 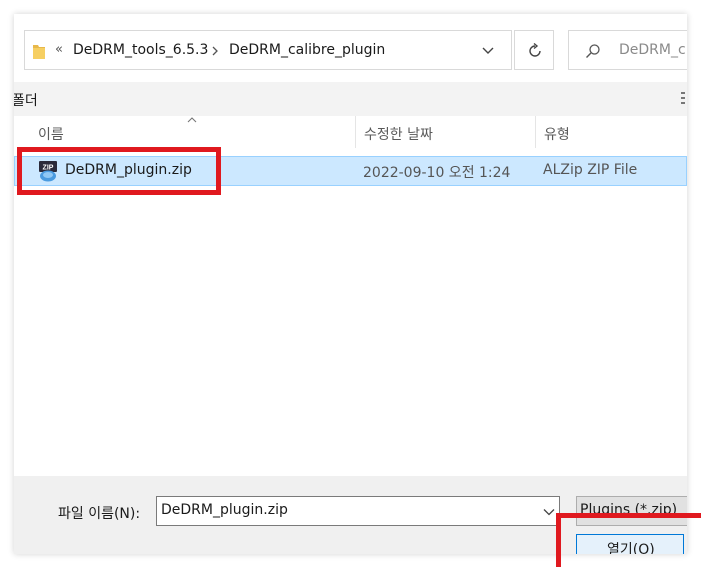 I want to click on file-type: ALZip ZIP File, so click(x=590, y=170).